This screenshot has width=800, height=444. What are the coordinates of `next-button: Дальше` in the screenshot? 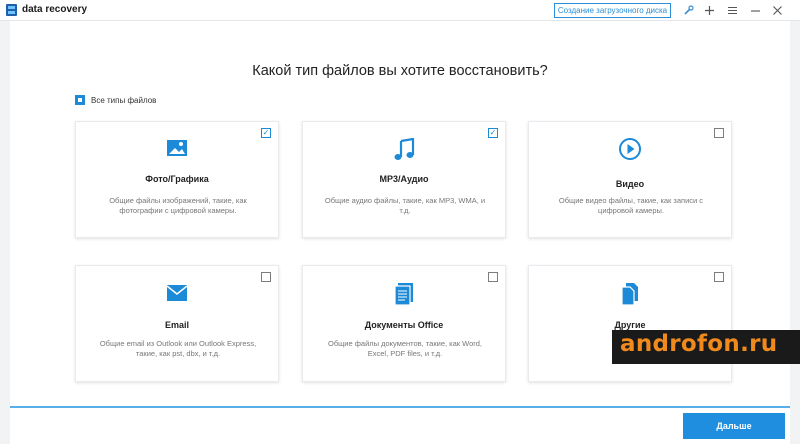 It's located at (734, 426).